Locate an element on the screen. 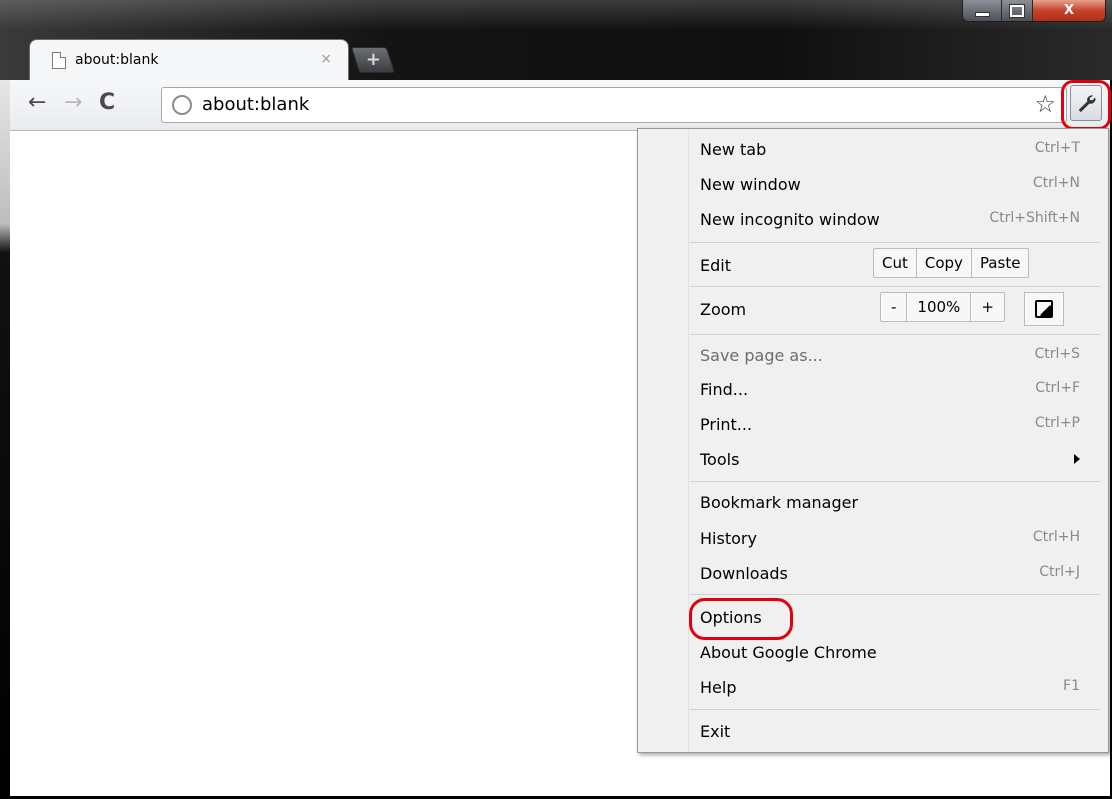 This screenshot has width=1112, height=799. paste-button: Paste is located at coordinates (999, 263).